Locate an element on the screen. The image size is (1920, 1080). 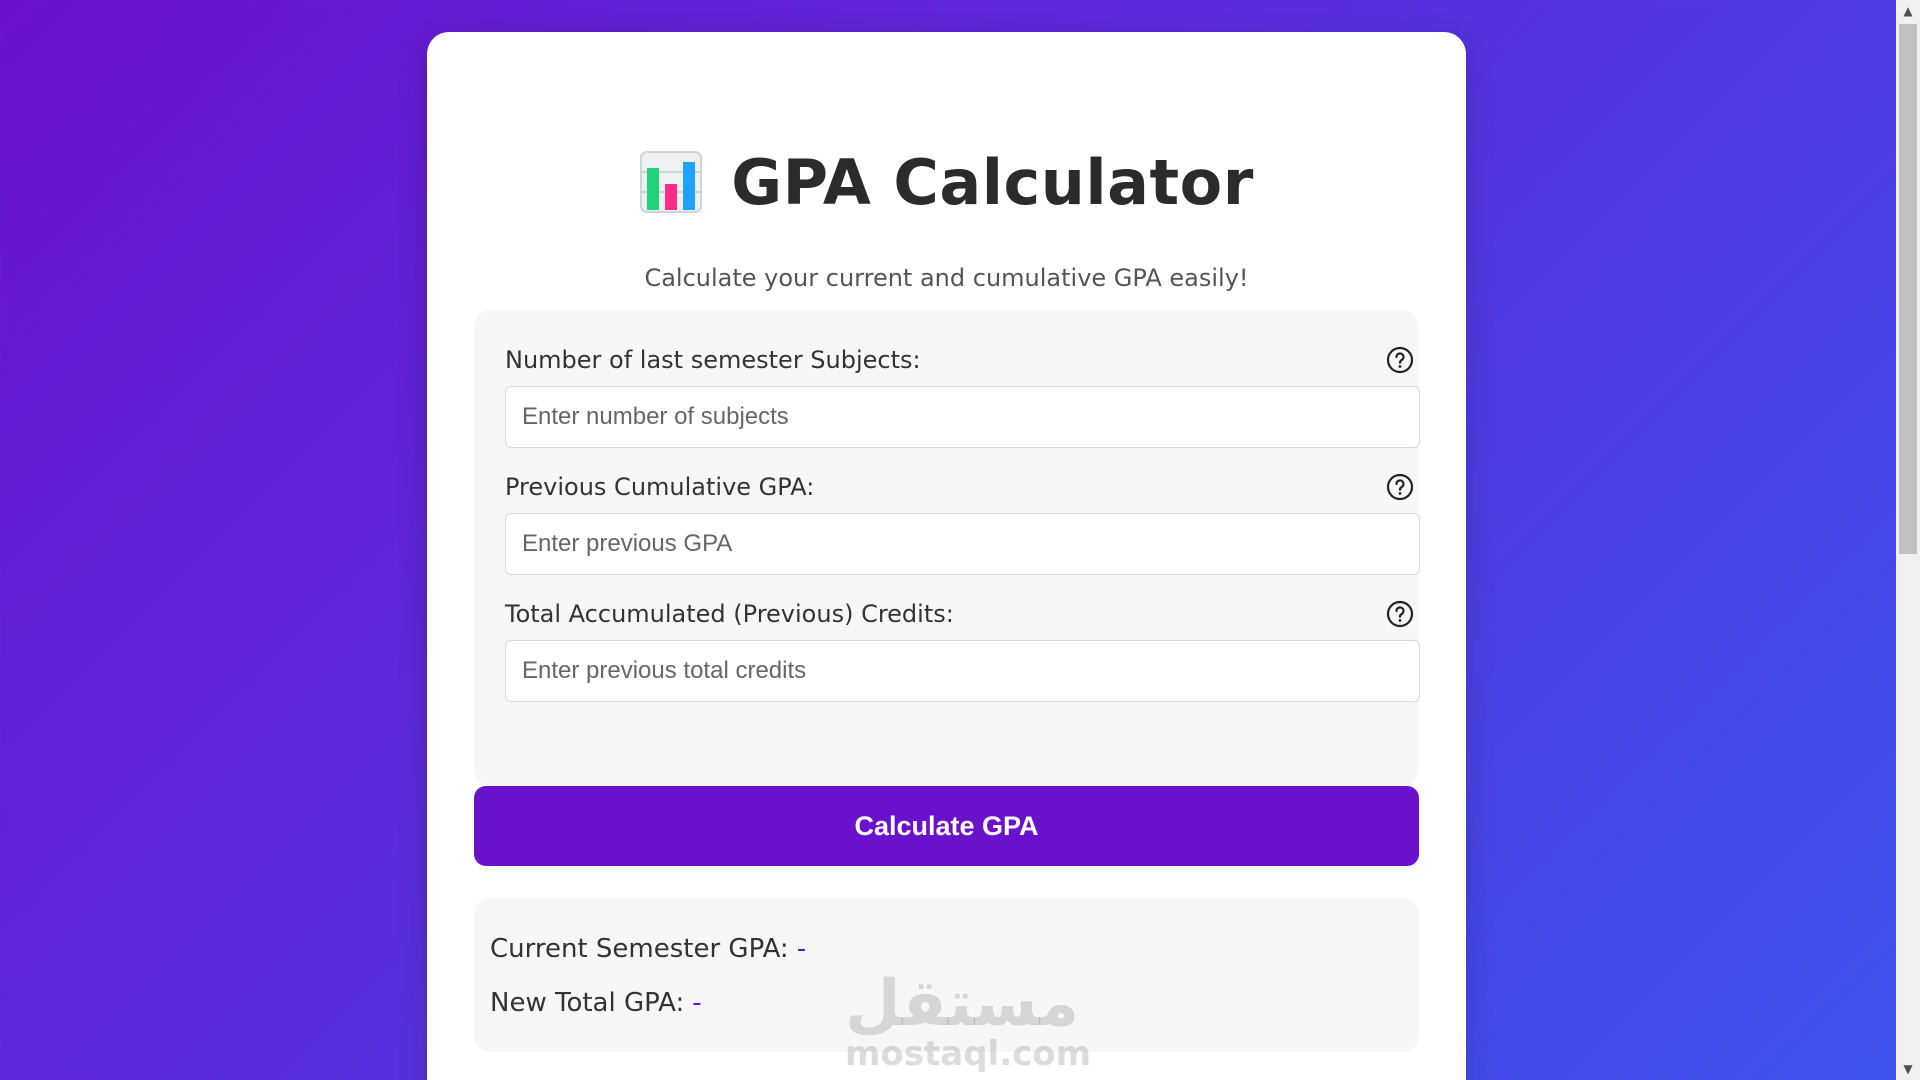
scrollbar-thumb is located at coordinates (1908, 289).